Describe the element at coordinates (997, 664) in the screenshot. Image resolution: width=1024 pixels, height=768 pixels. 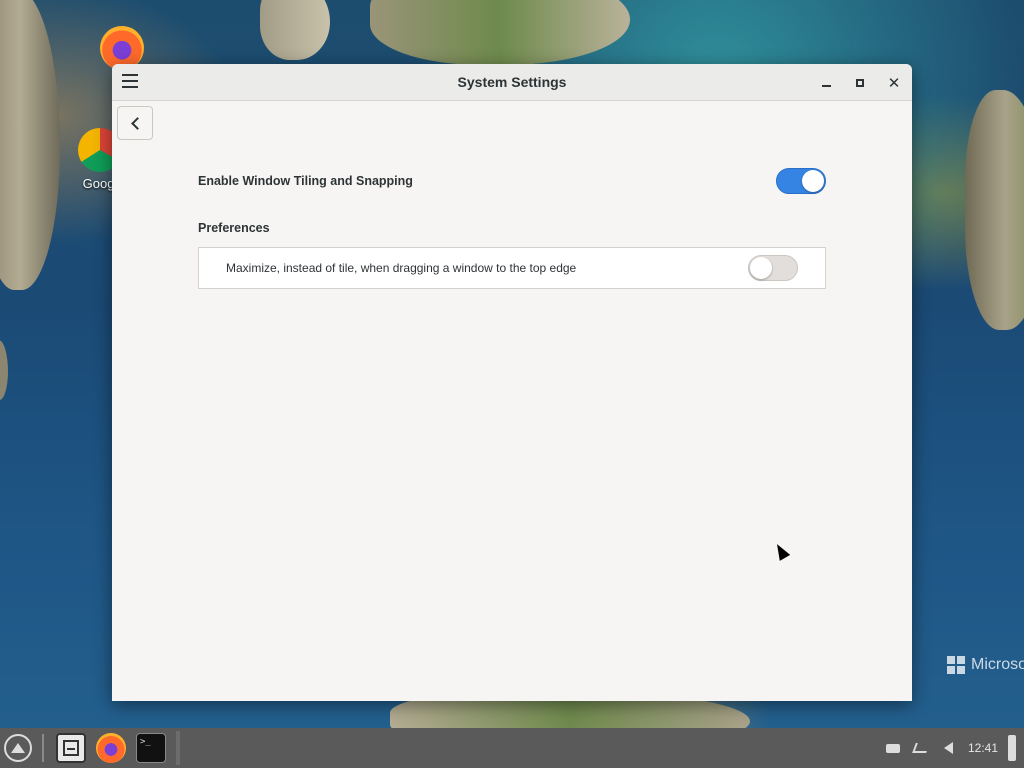
I see `watermark-text: Microsof` at that location.